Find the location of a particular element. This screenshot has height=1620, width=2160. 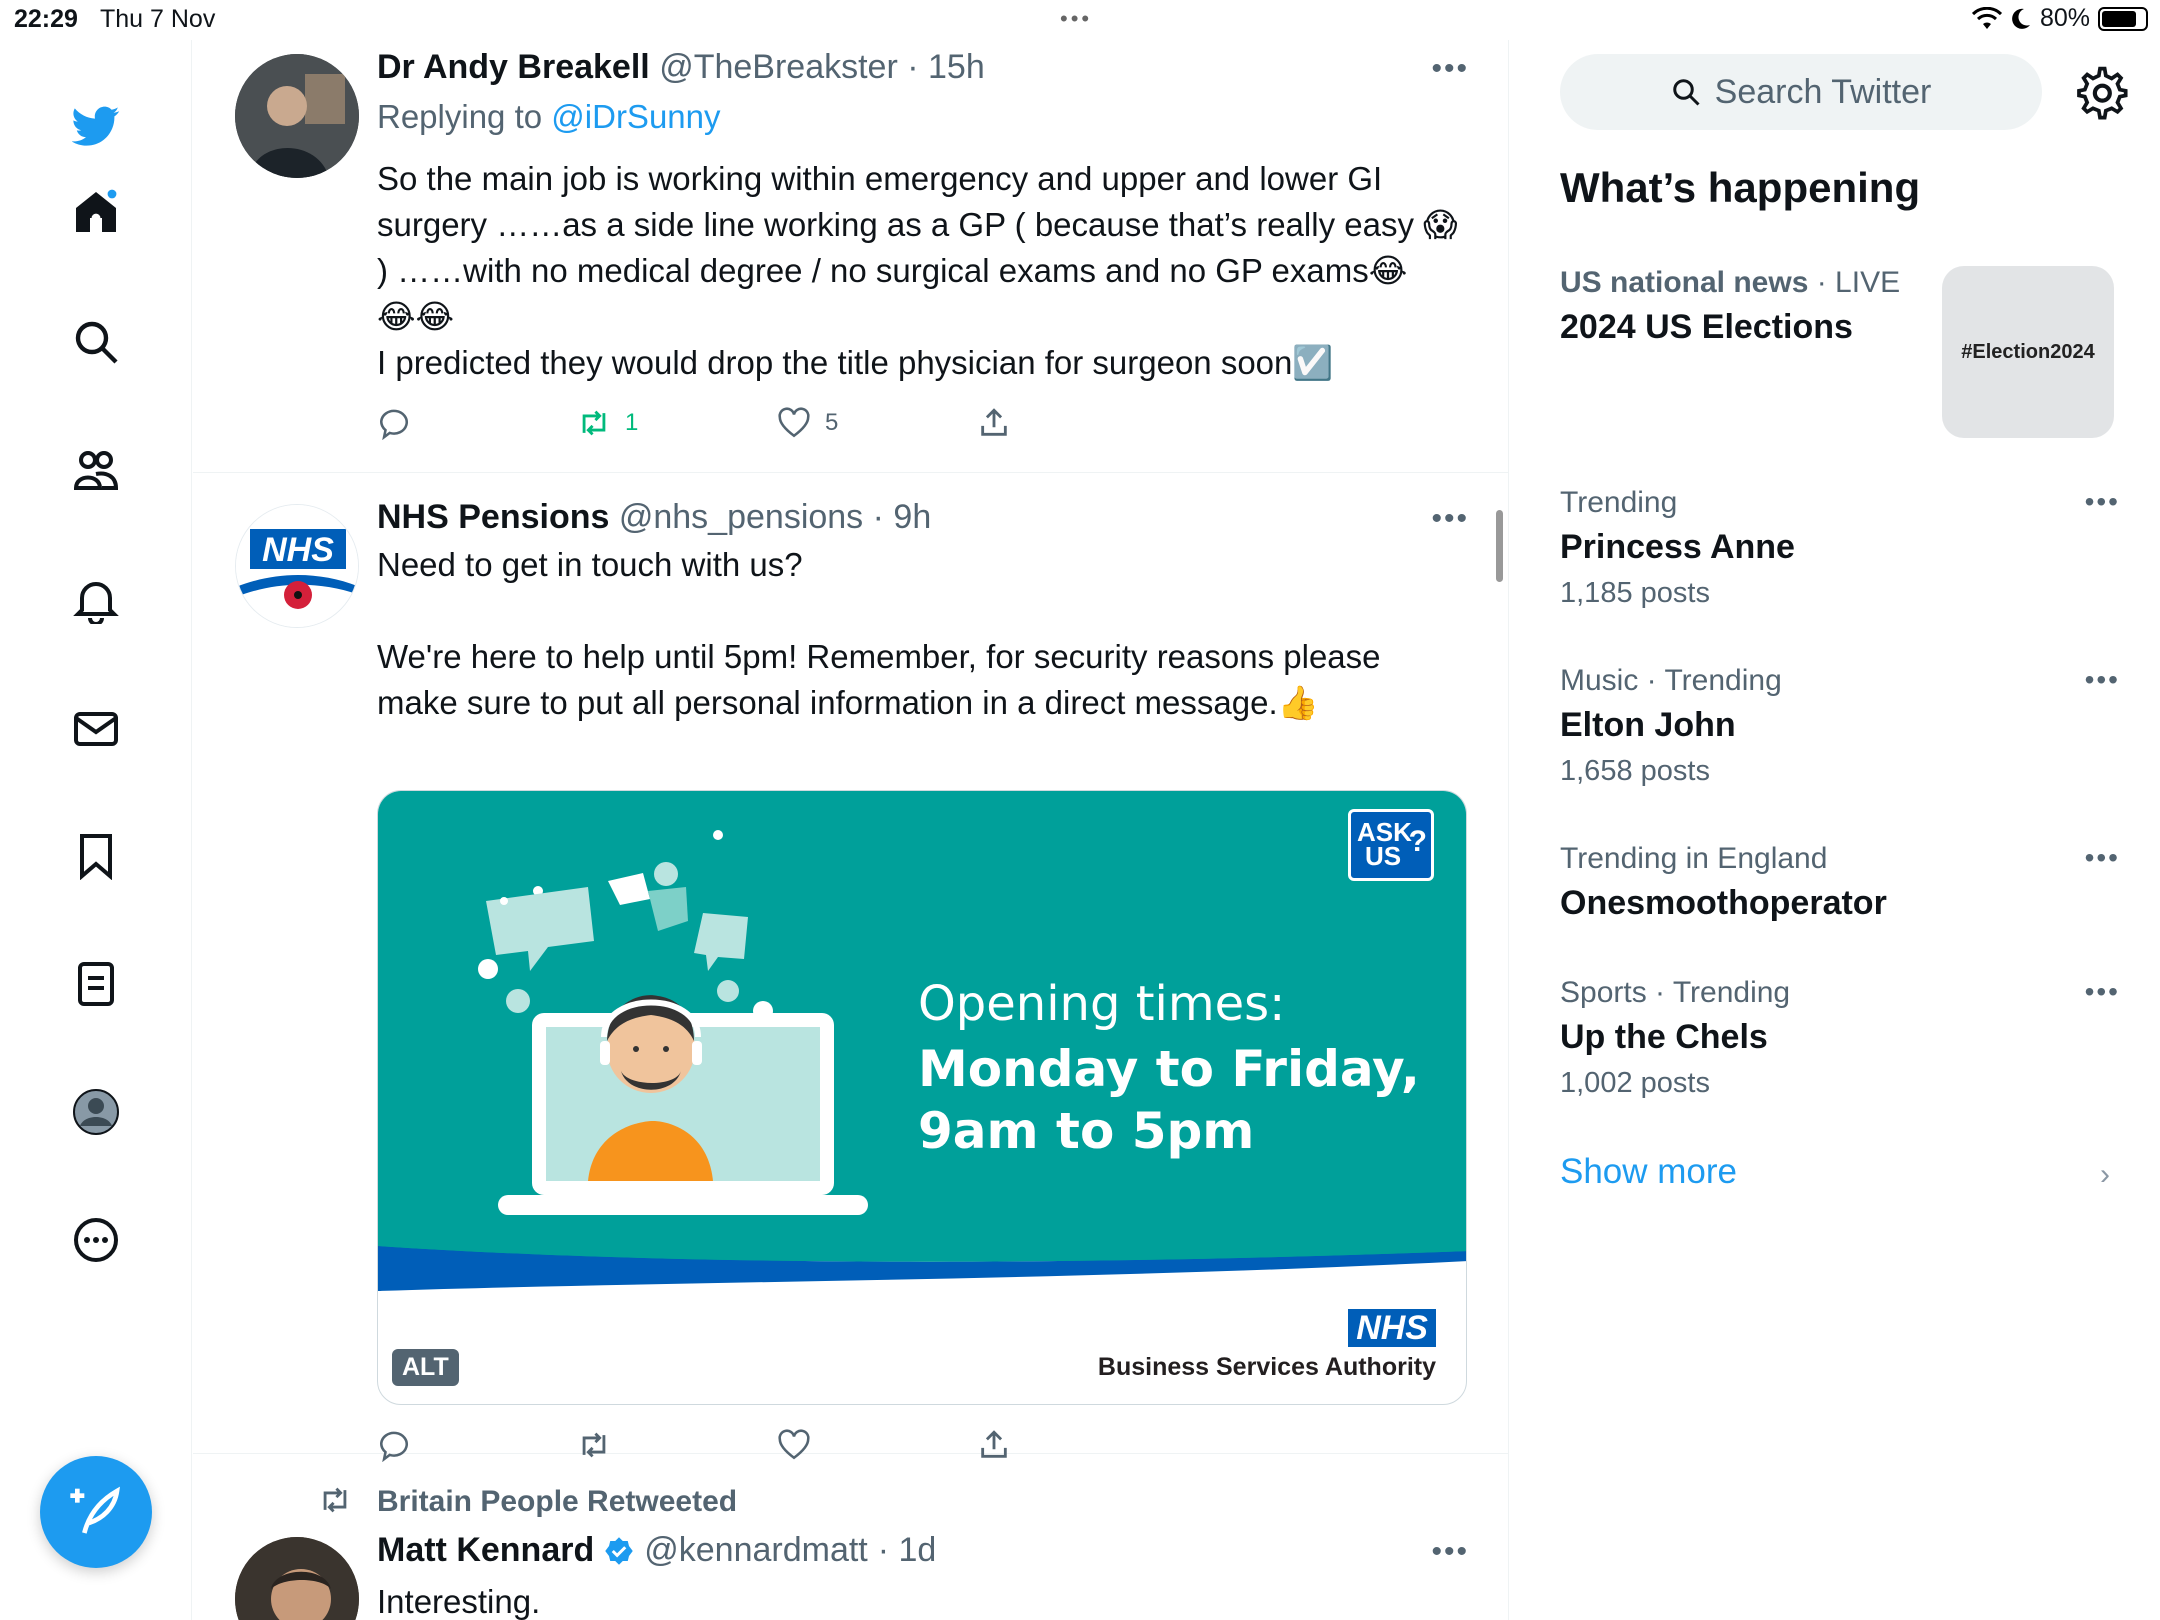

author-handle: @TheBreakster is located at coordinates (778, 67).